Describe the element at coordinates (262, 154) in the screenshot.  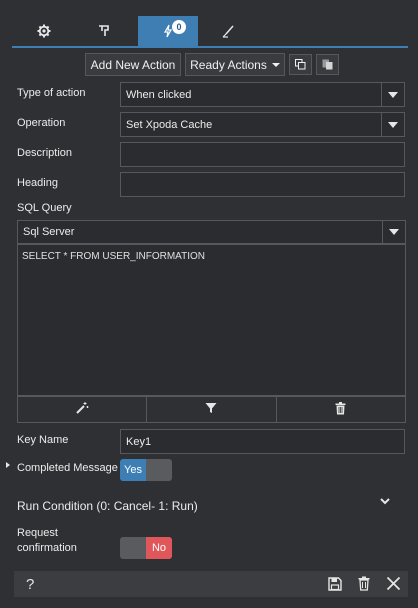
I see `description-input` at that location.